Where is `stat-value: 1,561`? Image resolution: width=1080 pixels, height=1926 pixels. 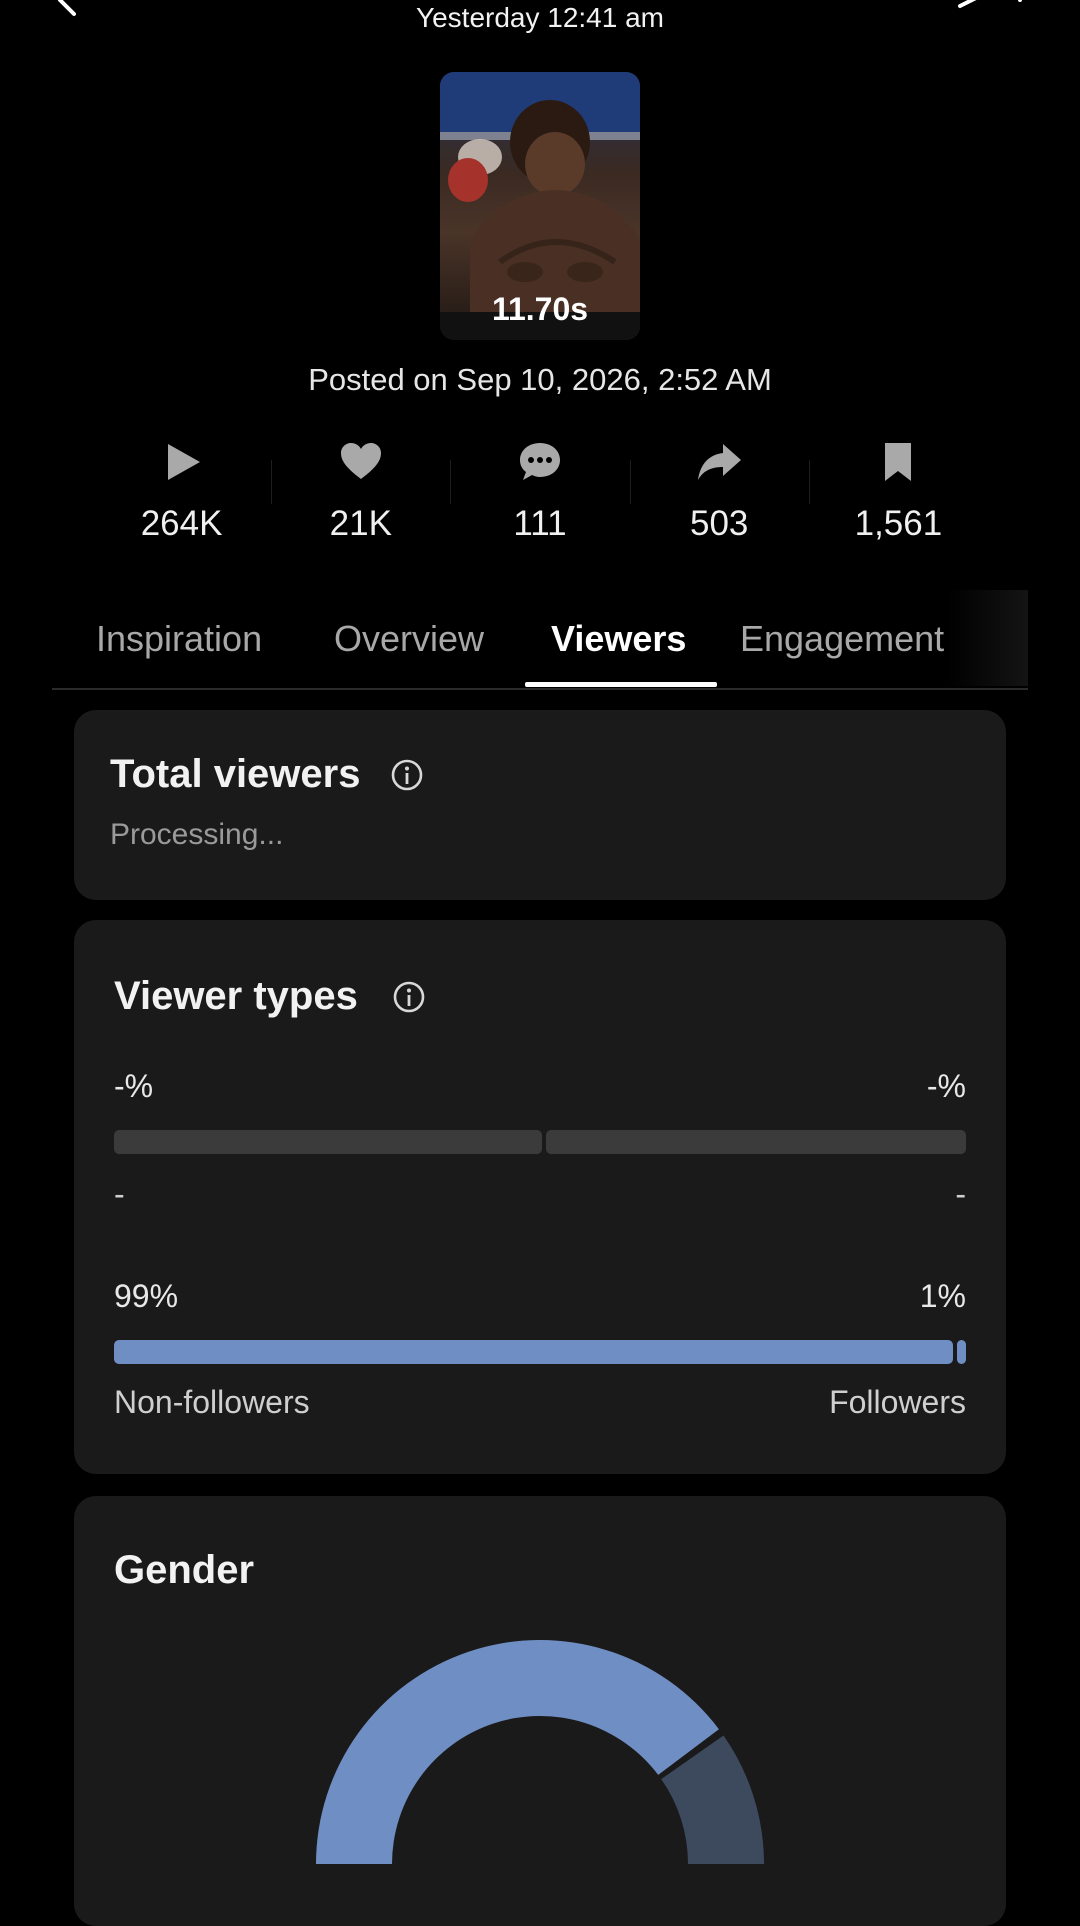 stat-value: 1,561 is located at coordinates (898, 523).